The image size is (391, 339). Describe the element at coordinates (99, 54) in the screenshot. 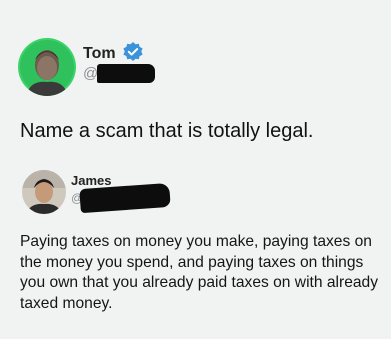

I see `tweet-author-name: Tom` at that location.